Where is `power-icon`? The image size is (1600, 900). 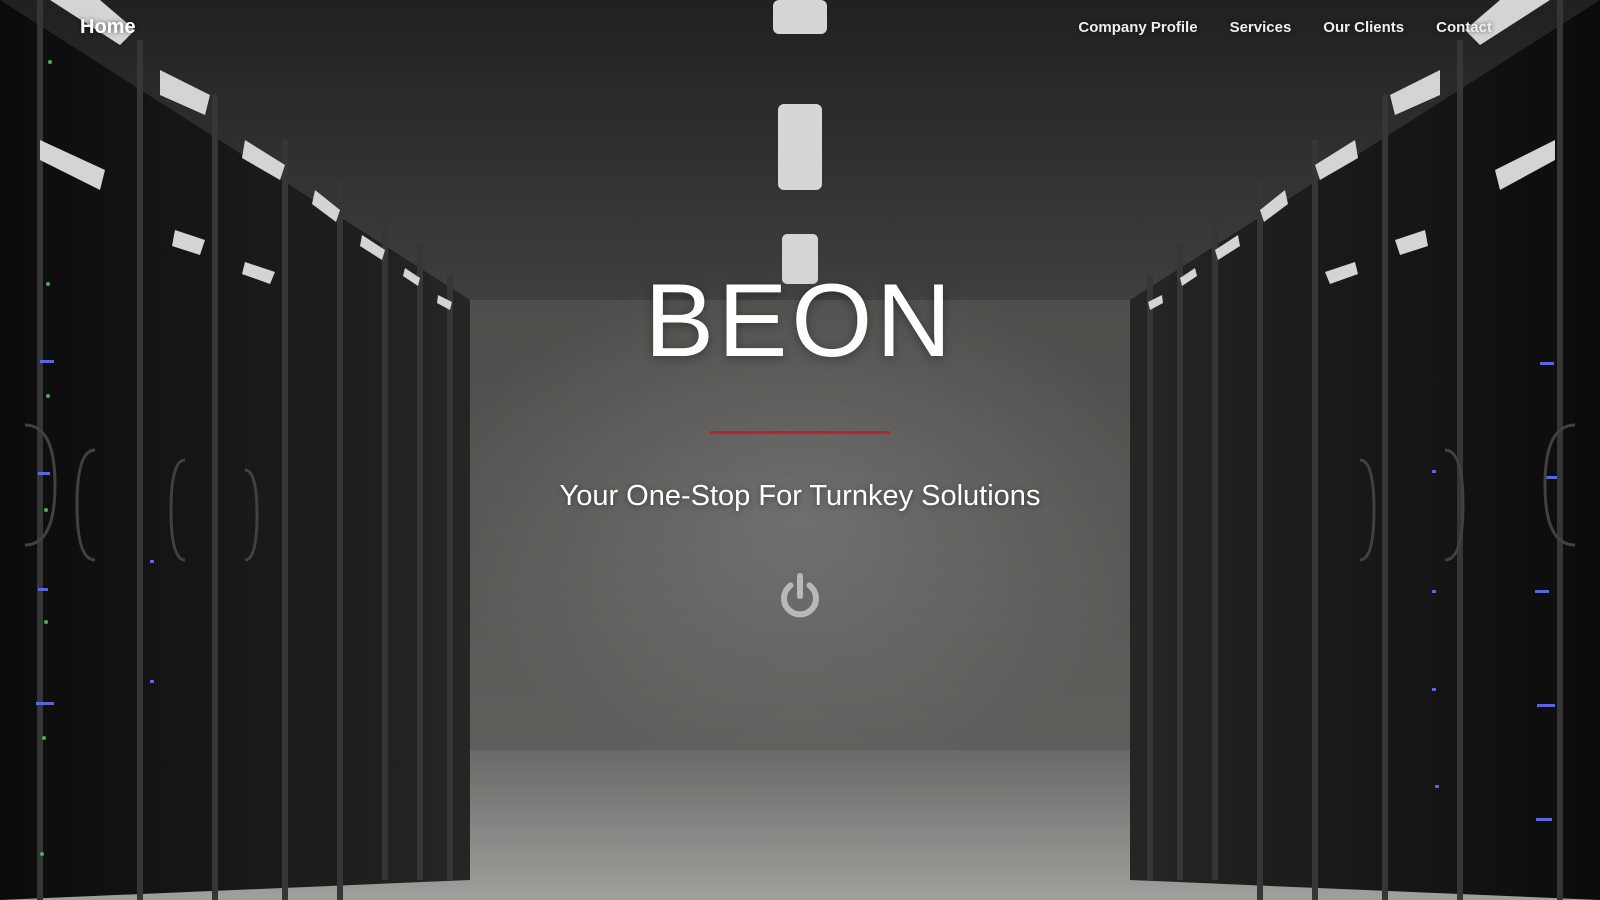
power-icon is located at coordinates (800, 597).